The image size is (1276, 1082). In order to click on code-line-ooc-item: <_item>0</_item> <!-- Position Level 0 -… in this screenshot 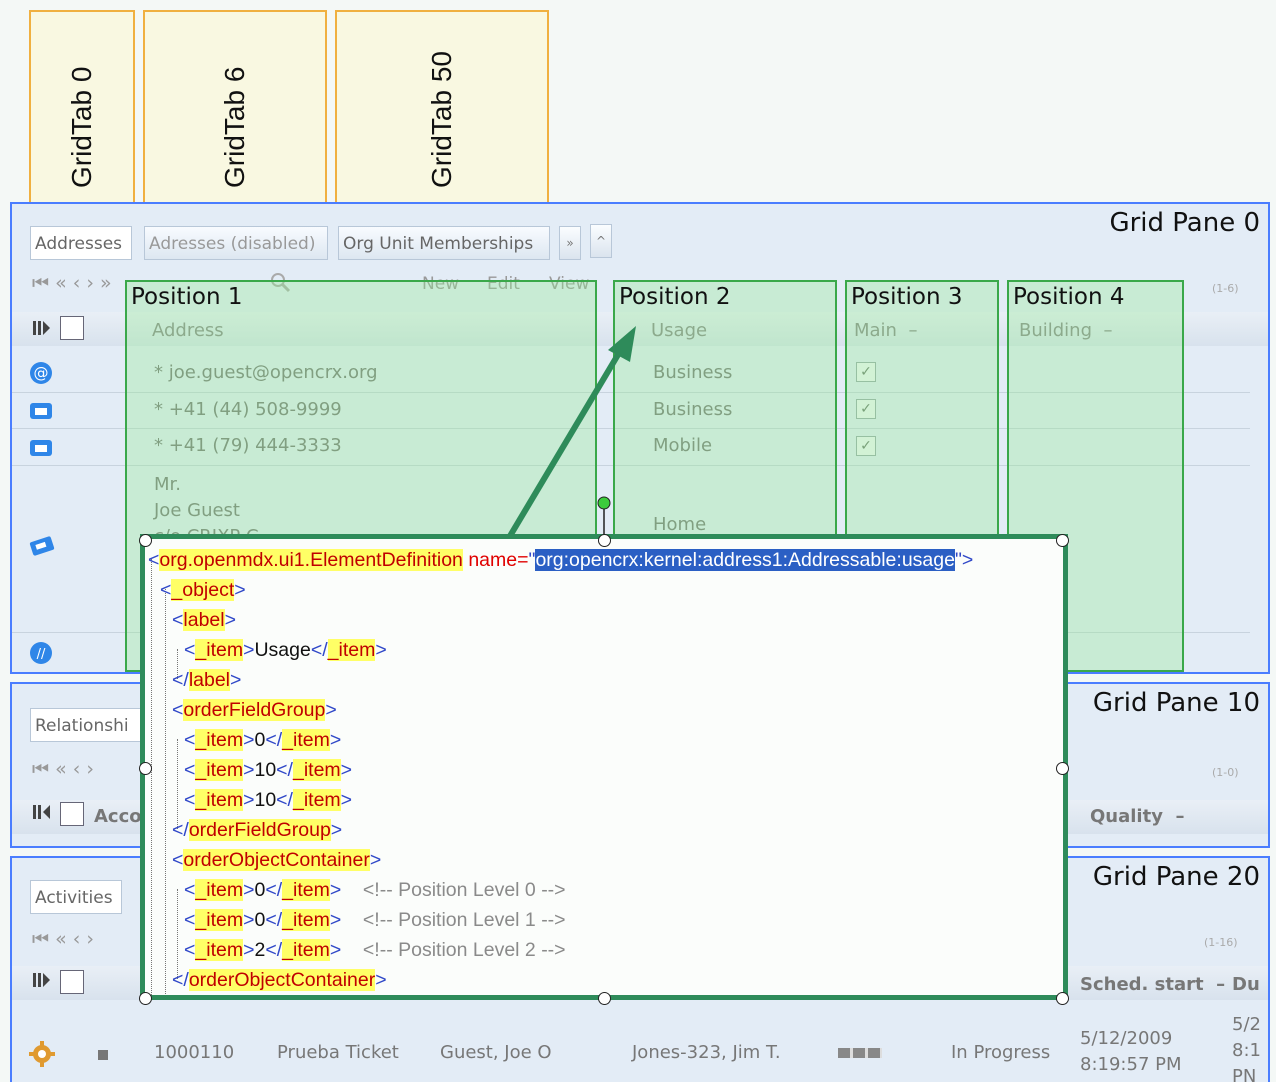, I will do `click(375, 890)`.